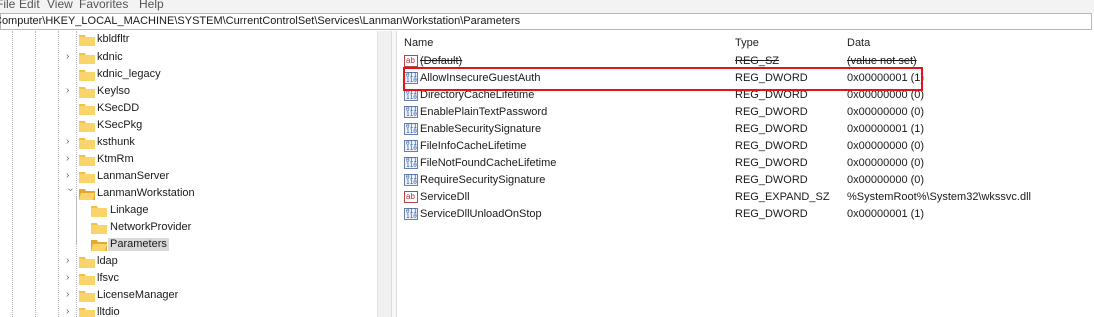 The height and width of the screenshot is (317, 1094). What do you see at coordinates (757, 61) in the screenshot?
I see `value-type: REG_SZ` at bounding box center [757, 61].